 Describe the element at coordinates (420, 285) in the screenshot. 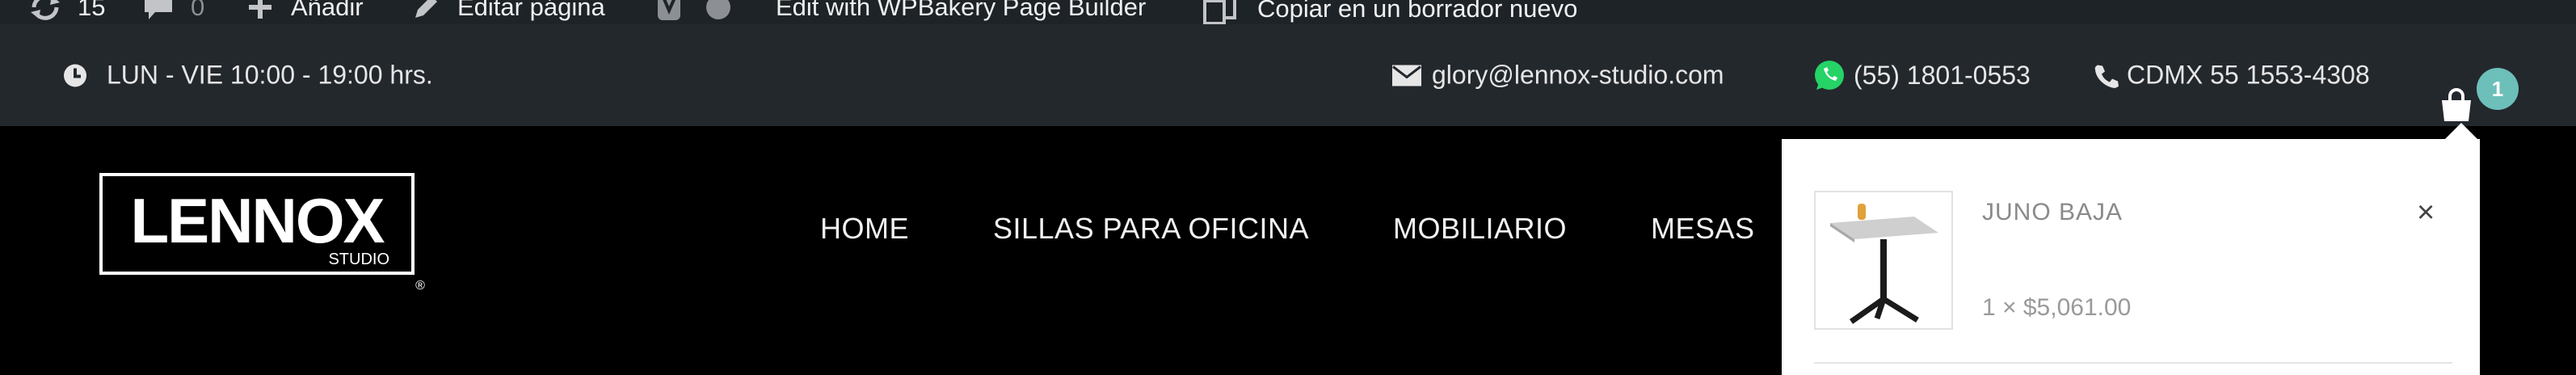

I see `logo-registered-mark: ®` at that location.